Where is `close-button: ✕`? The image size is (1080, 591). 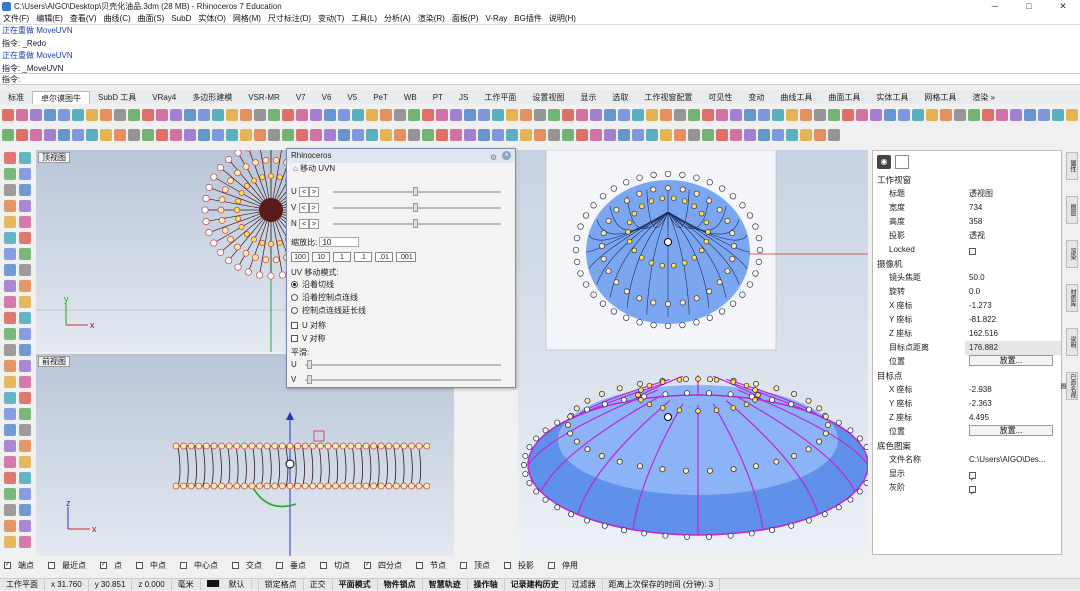
close-button: ✕ is located at coordinates (1063, 6).